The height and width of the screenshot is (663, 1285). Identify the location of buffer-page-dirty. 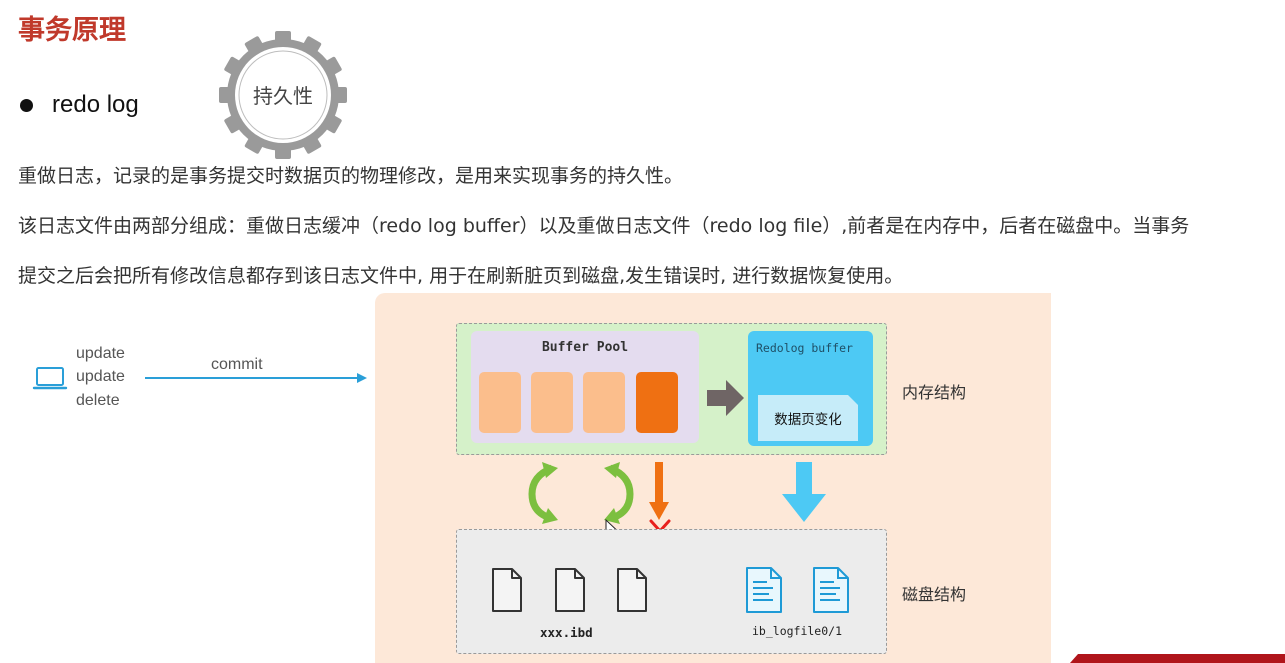
(657, 402).